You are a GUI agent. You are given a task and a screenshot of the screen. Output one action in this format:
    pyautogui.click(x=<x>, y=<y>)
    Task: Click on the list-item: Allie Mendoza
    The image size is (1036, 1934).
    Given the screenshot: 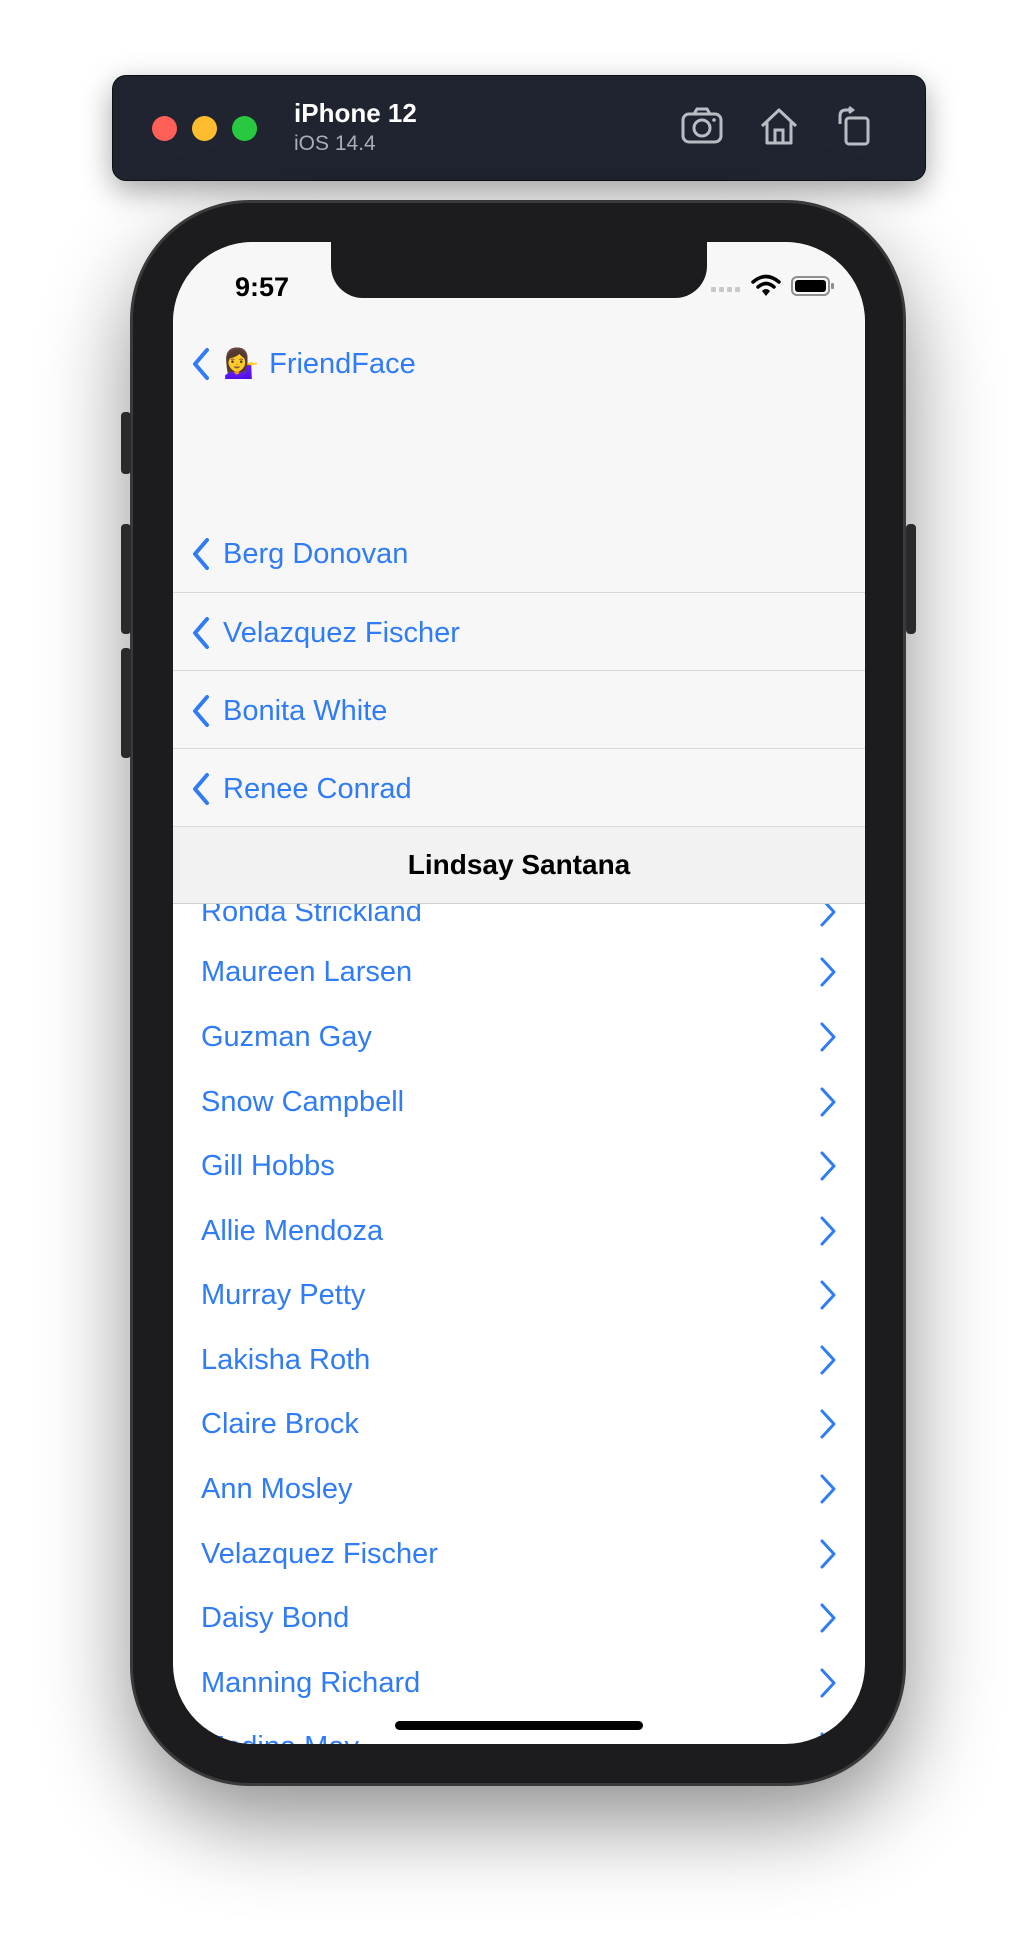 What is the action you would take?
    pyautogui.click(x=519, y=1231)
    